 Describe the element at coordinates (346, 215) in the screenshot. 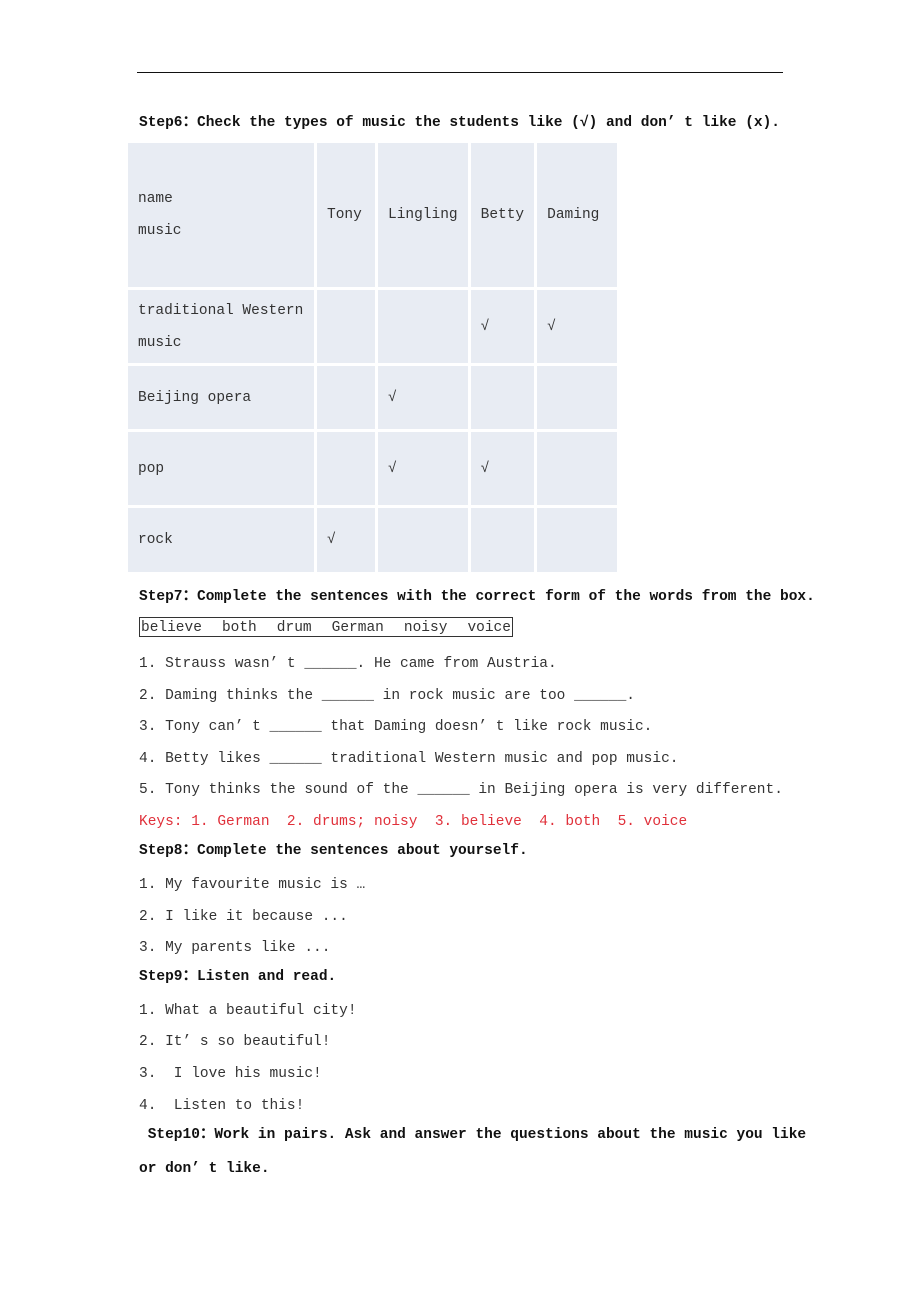

I see `column-header-tony: Tony` at that location.